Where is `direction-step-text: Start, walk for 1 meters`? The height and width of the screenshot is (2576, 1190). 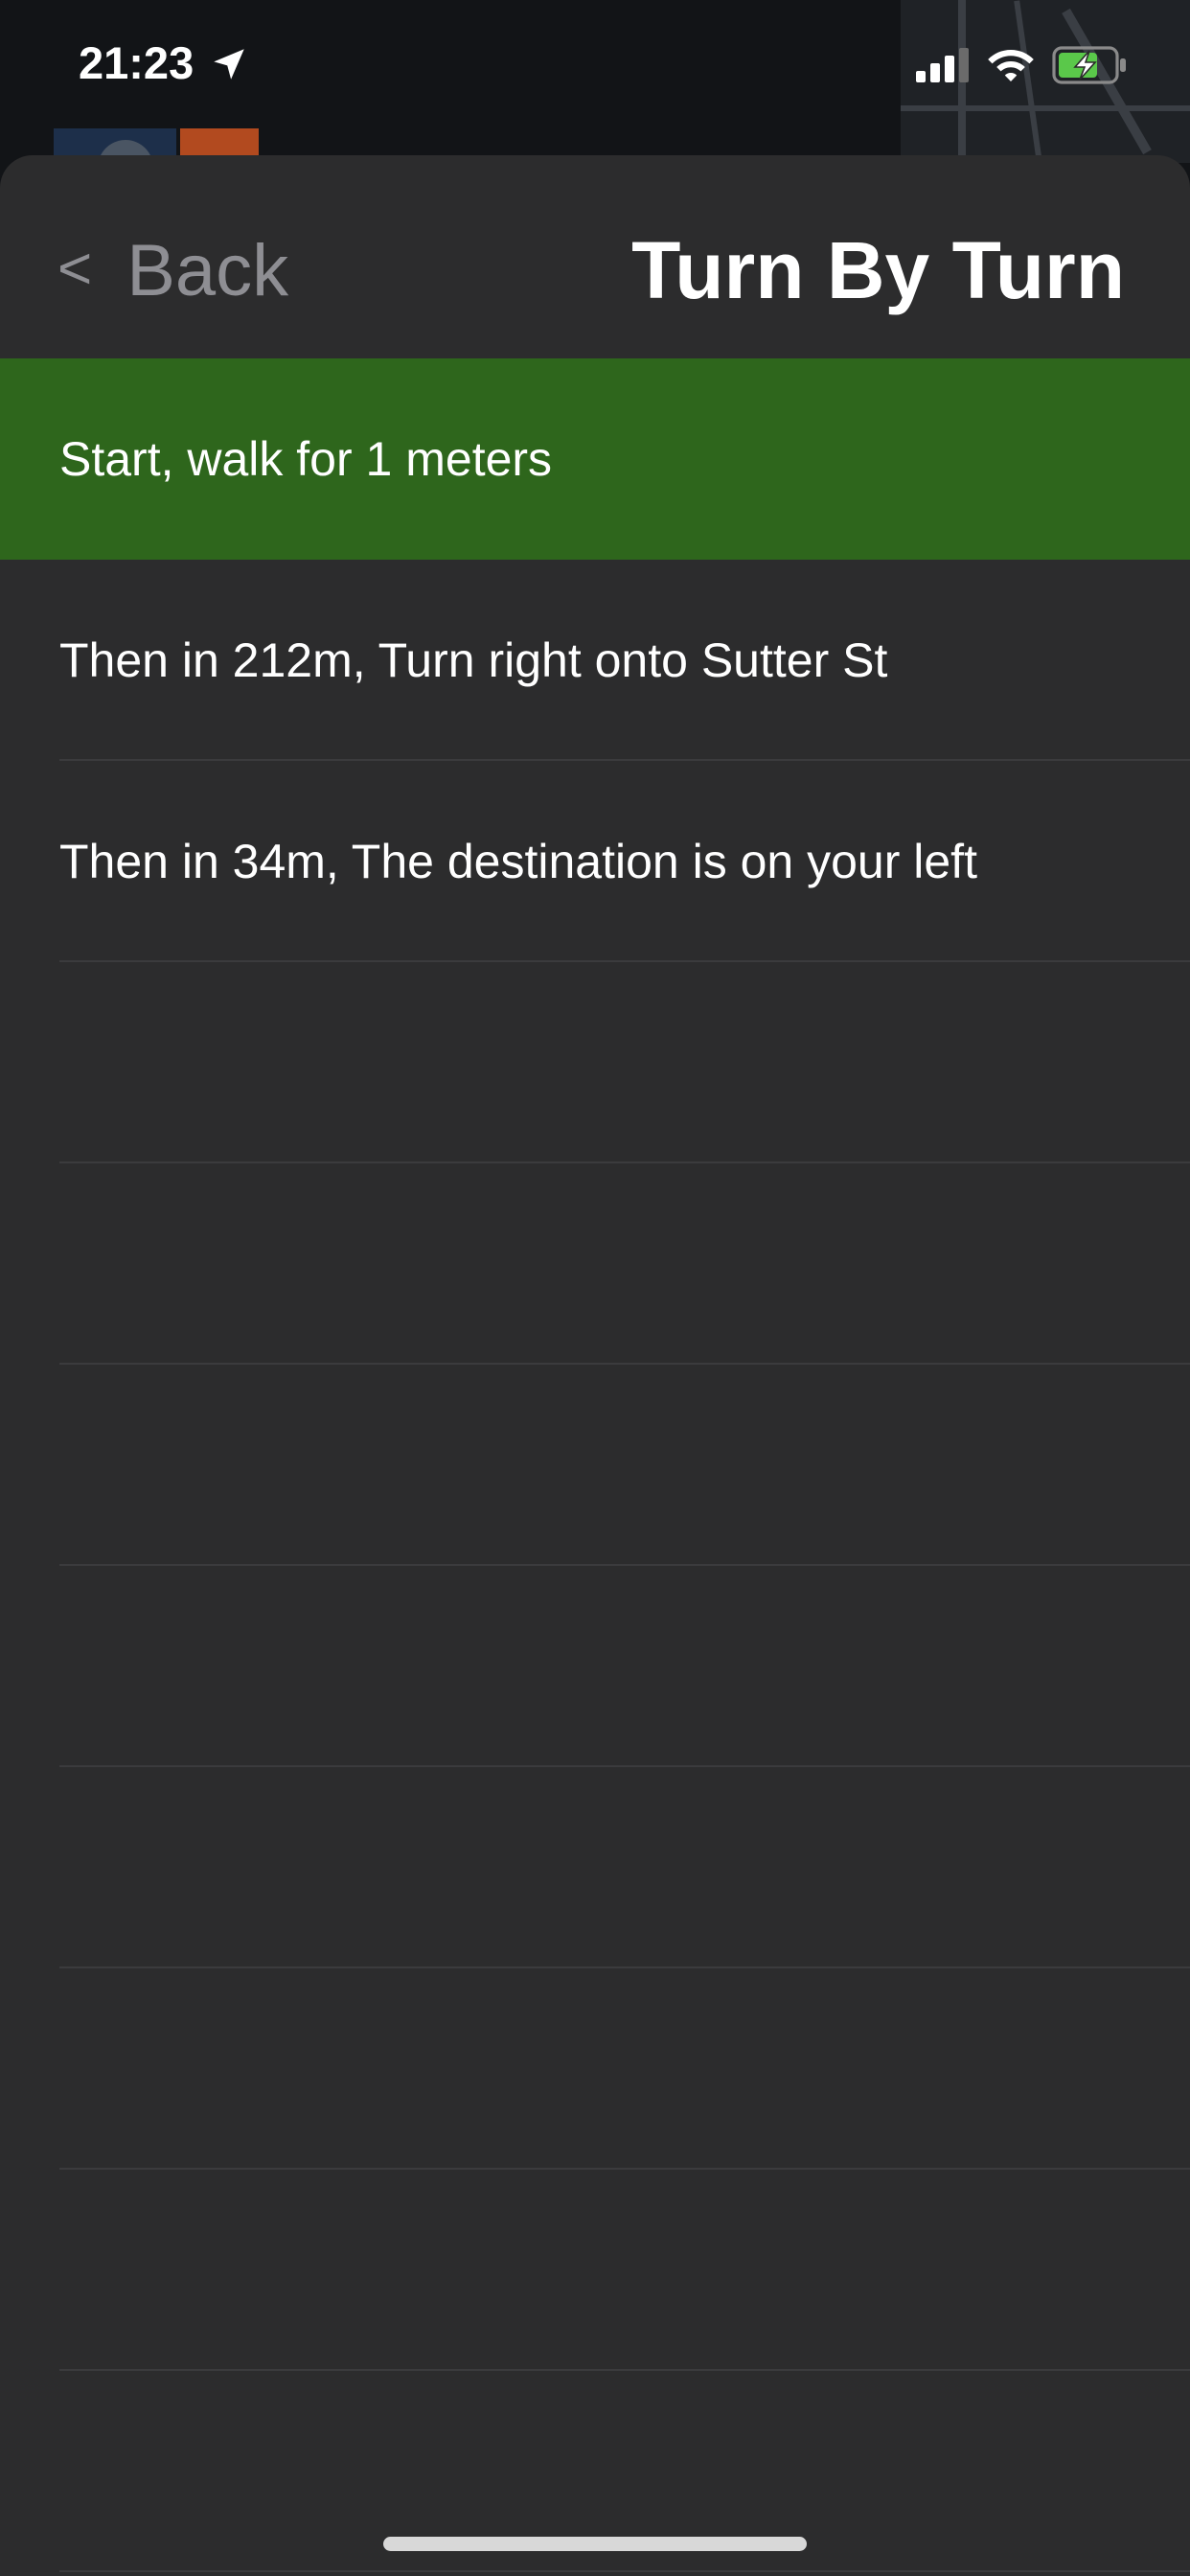 direction-step-text: Start, walk for 1 meters is located at coordinates (306, 459).